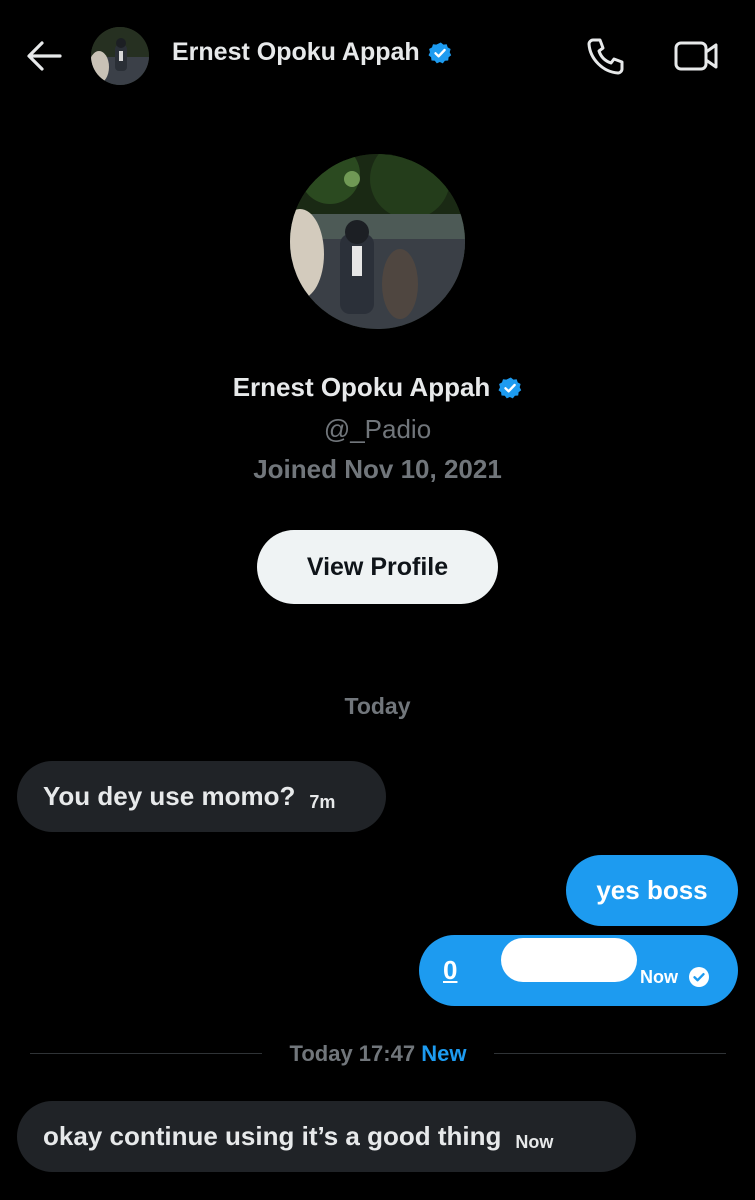  What do you see at coordinates (296, 52) in the screenshot?
I see `header-name-text: Ernest Opoku Appah` at bounding box center [296, 52].